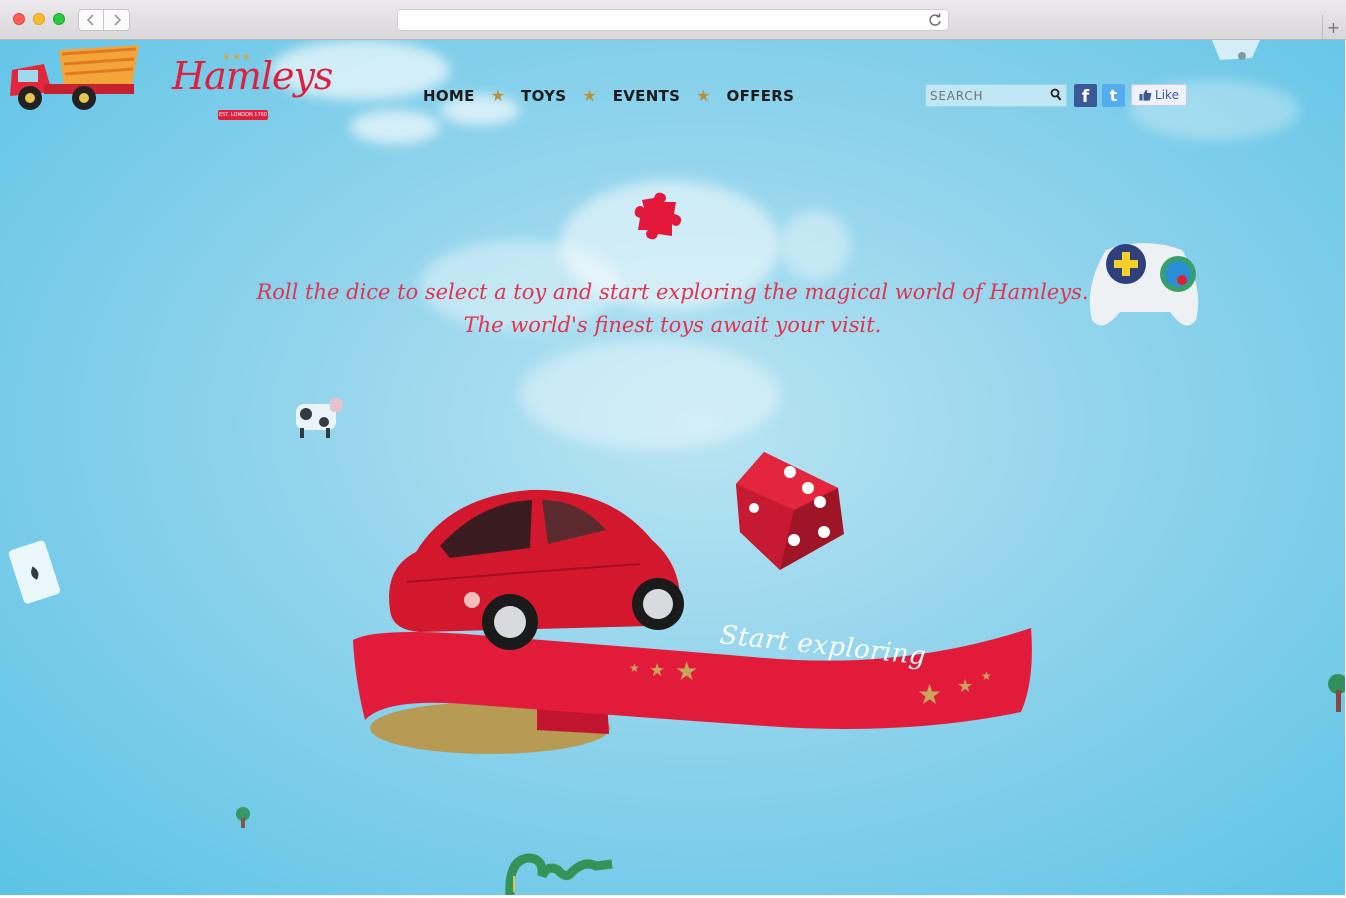 The width and height of the screenshot is (1346, 898). Describe the element at coordinates (243, 817) in the screenshot. I see `small-tree-image` at that location.